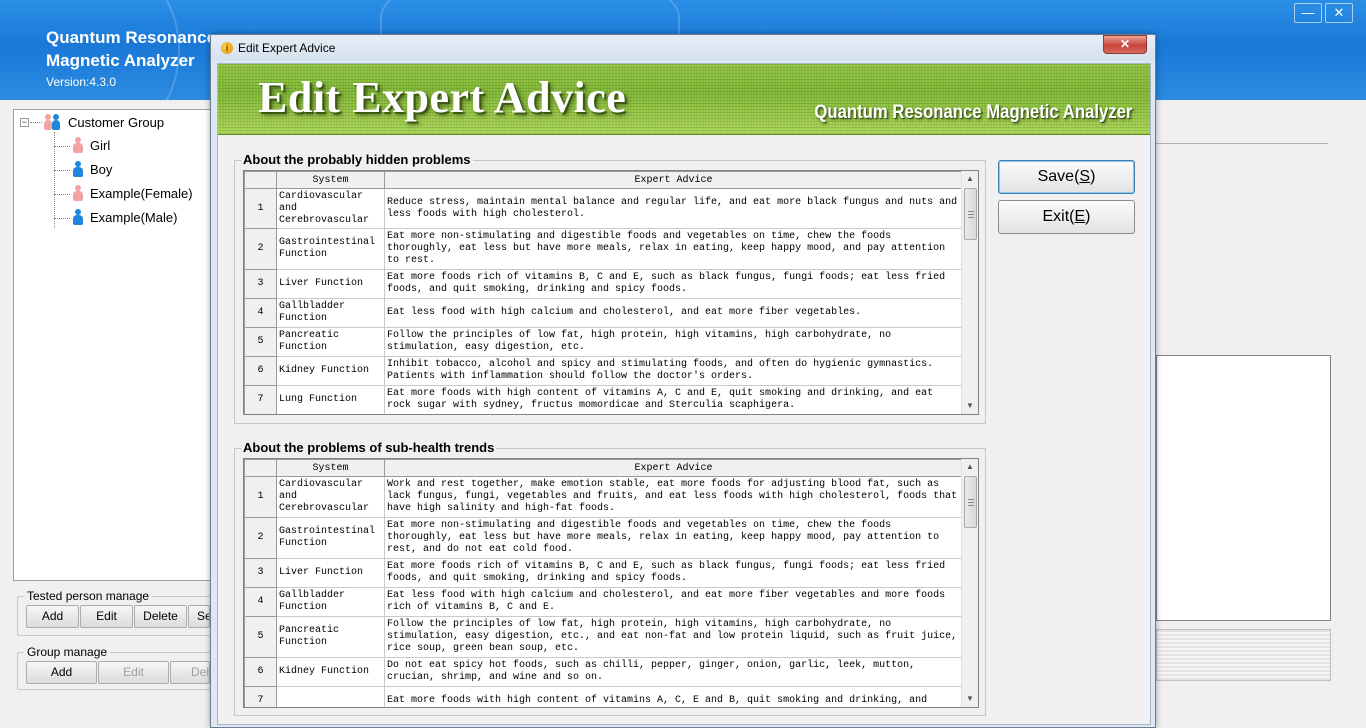 The image size is (1366, 728). What do you see at coordinates (100, 145) in the screenshot?
I see `tree-node-label: Girl` at bounding box center [100, 145].